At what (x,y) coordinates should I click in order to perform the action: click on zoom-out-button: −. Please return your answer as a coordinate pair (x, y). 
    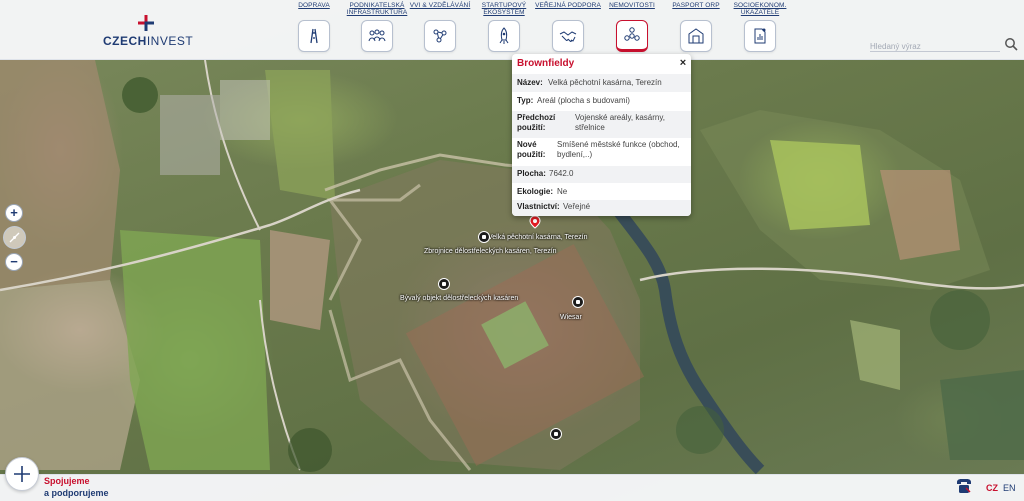
    Looking at the image, I should click on (14, 262).